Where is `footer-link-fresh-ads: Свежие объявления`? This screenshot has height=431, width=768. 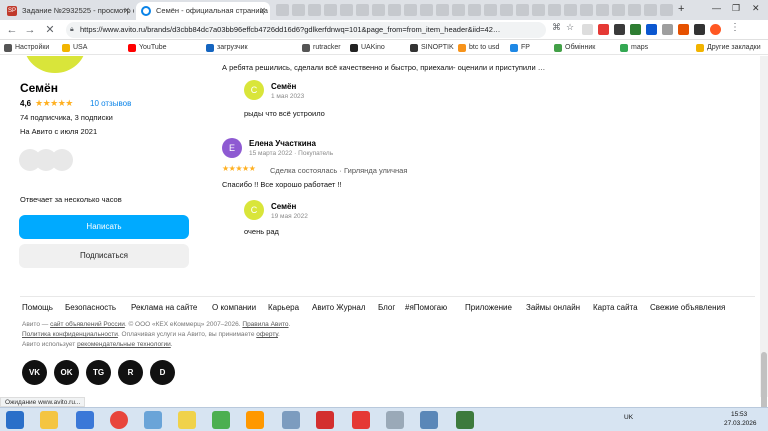
footer-link-fresh-ads: Свежие объявления is located at coordinates (687, 307).